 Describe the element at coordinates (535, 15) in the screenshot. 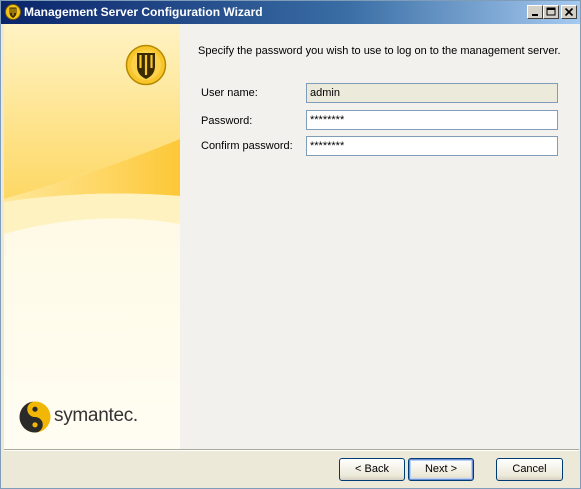

I see `minimize-icon` at that location.